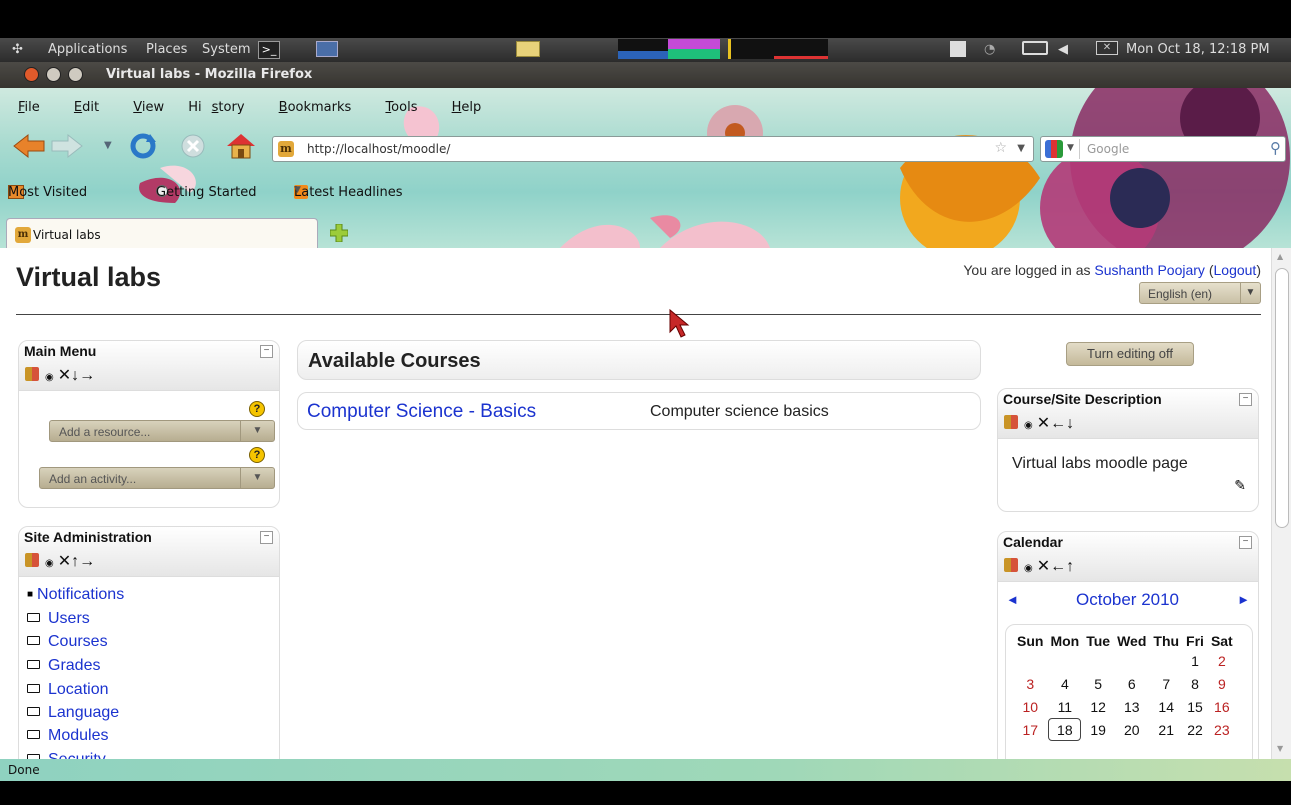  Describe the element at coordinates (1000, 148) in the screenshot. I see `bookmark-star-icon: ☆` at that location.